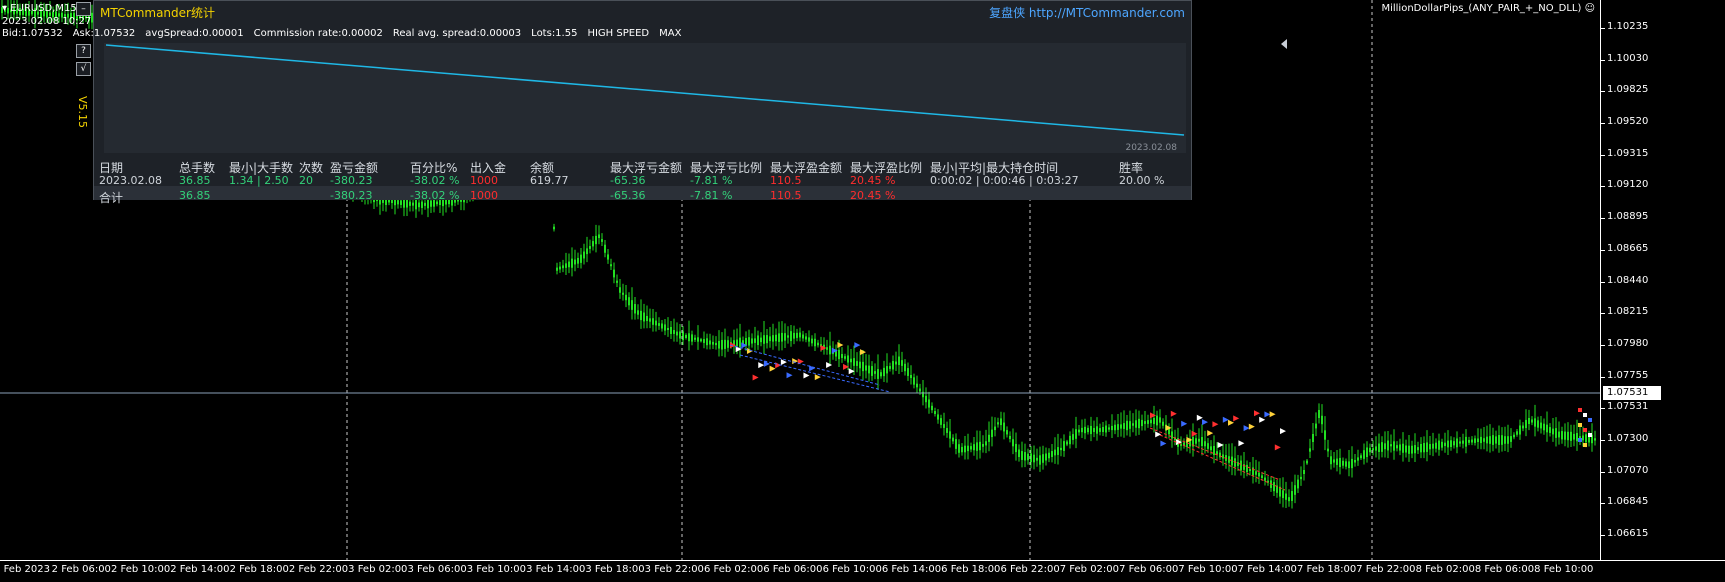  I want to click on stats-header-1: 总手数, so click(197, 168).